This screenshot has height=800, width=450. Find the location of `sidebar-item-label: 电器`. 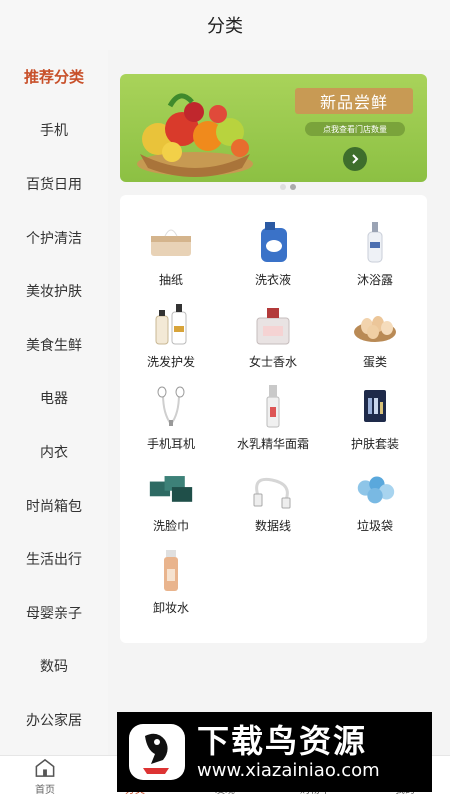

sidebar-item-label: 电器 is located at coordinates (54, 399).